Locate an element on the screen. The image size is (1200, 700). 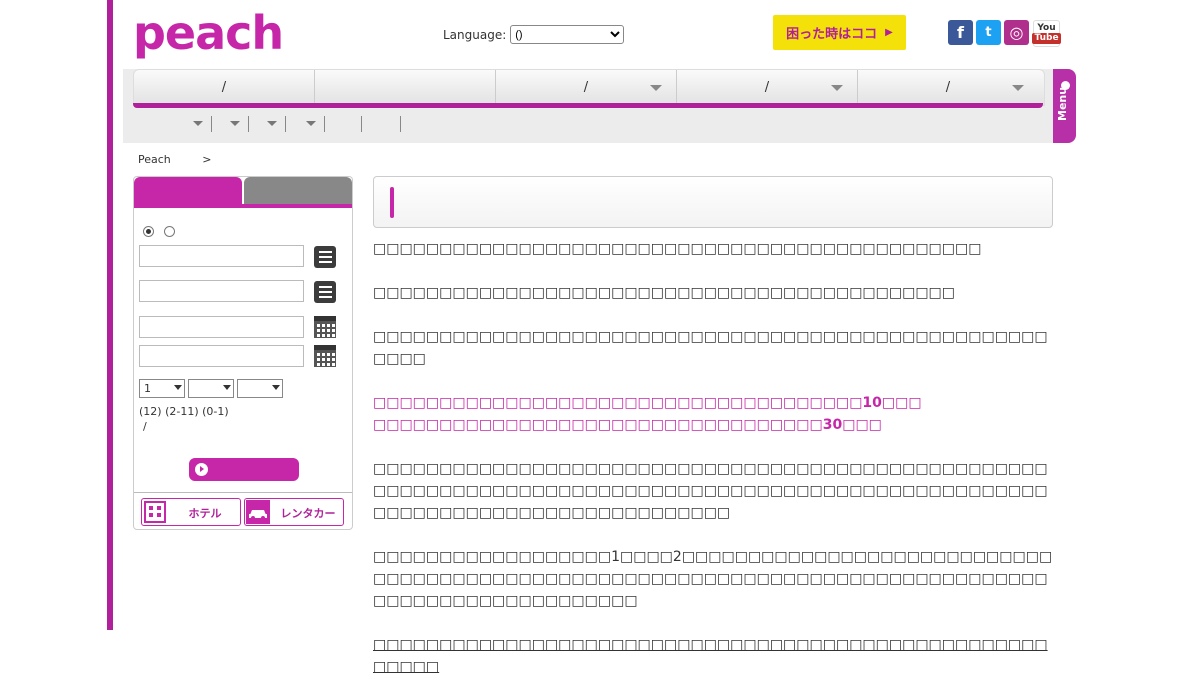
play-circle-icon is located at coordinates (201, 469).